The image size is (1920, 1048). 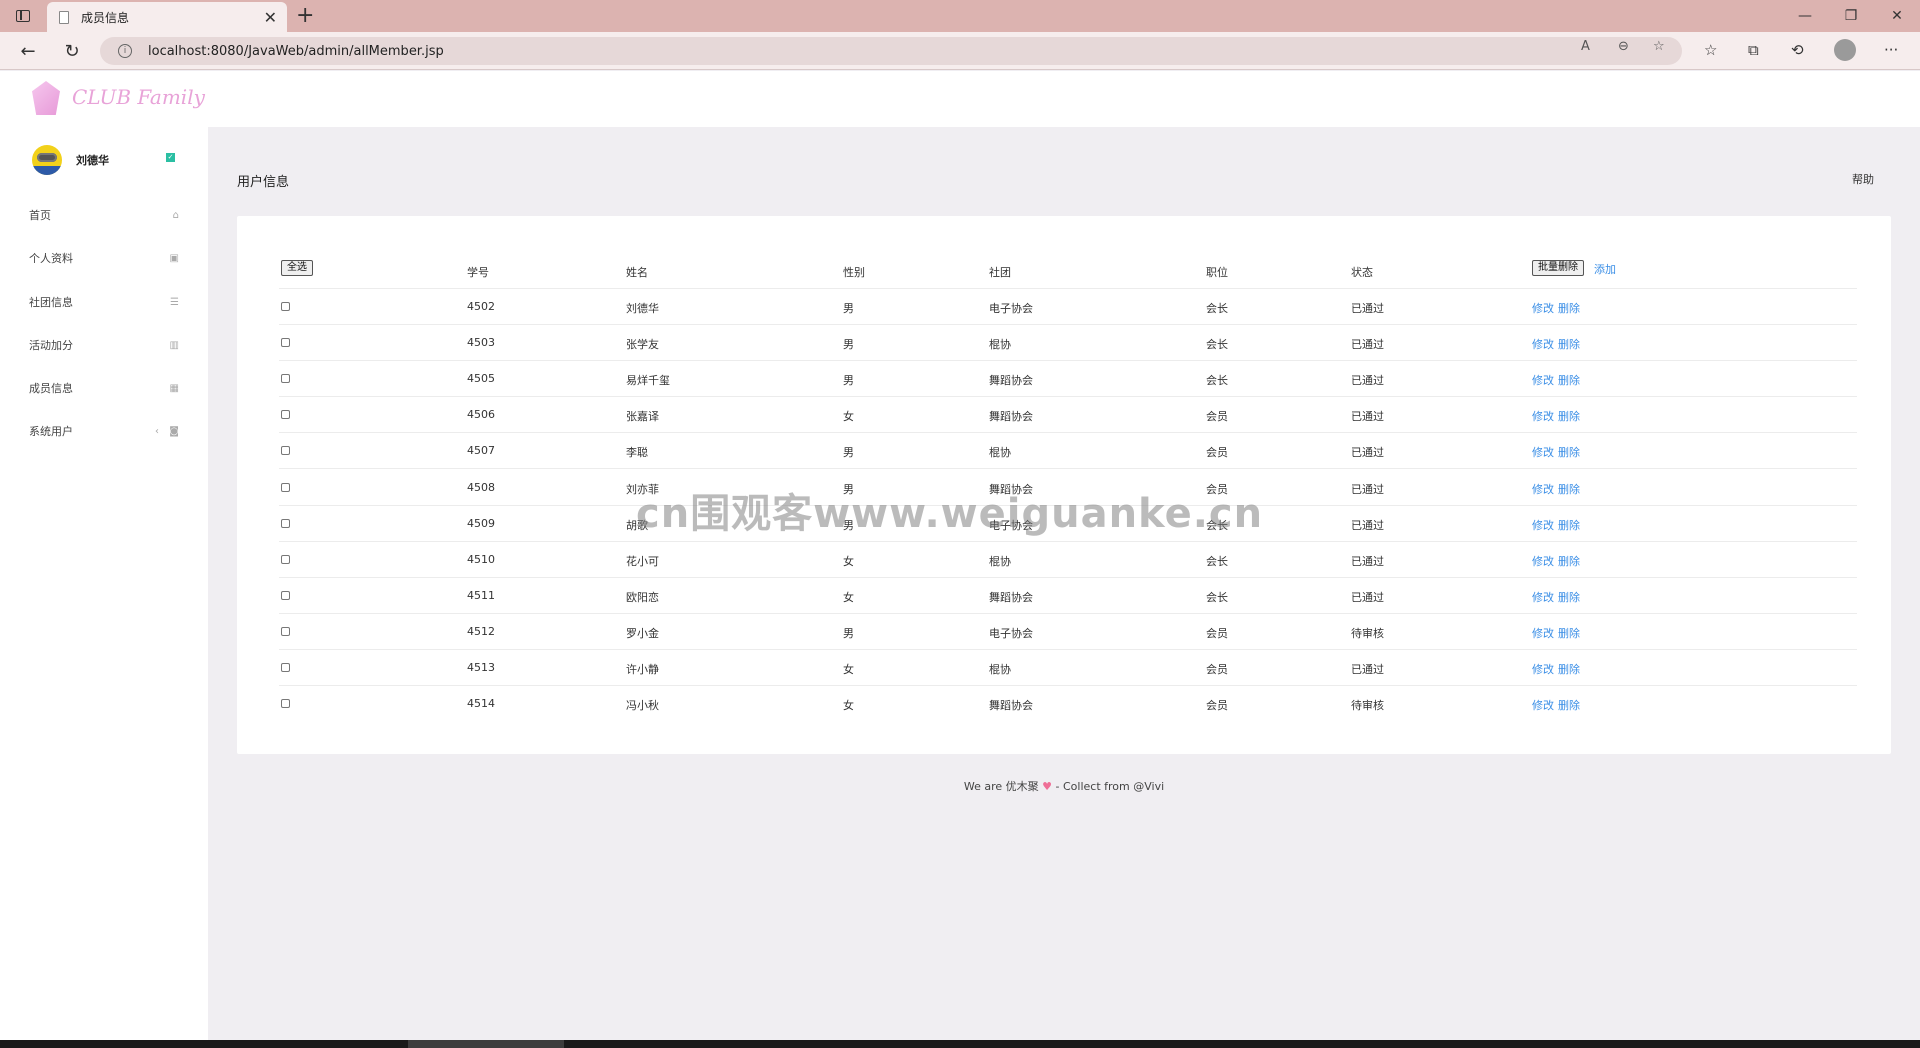 What do you see at coordinates (167, 17) in the screenshot?
I see `browser-tab: 成员信息 ✕` at bounding box center [167, 17].